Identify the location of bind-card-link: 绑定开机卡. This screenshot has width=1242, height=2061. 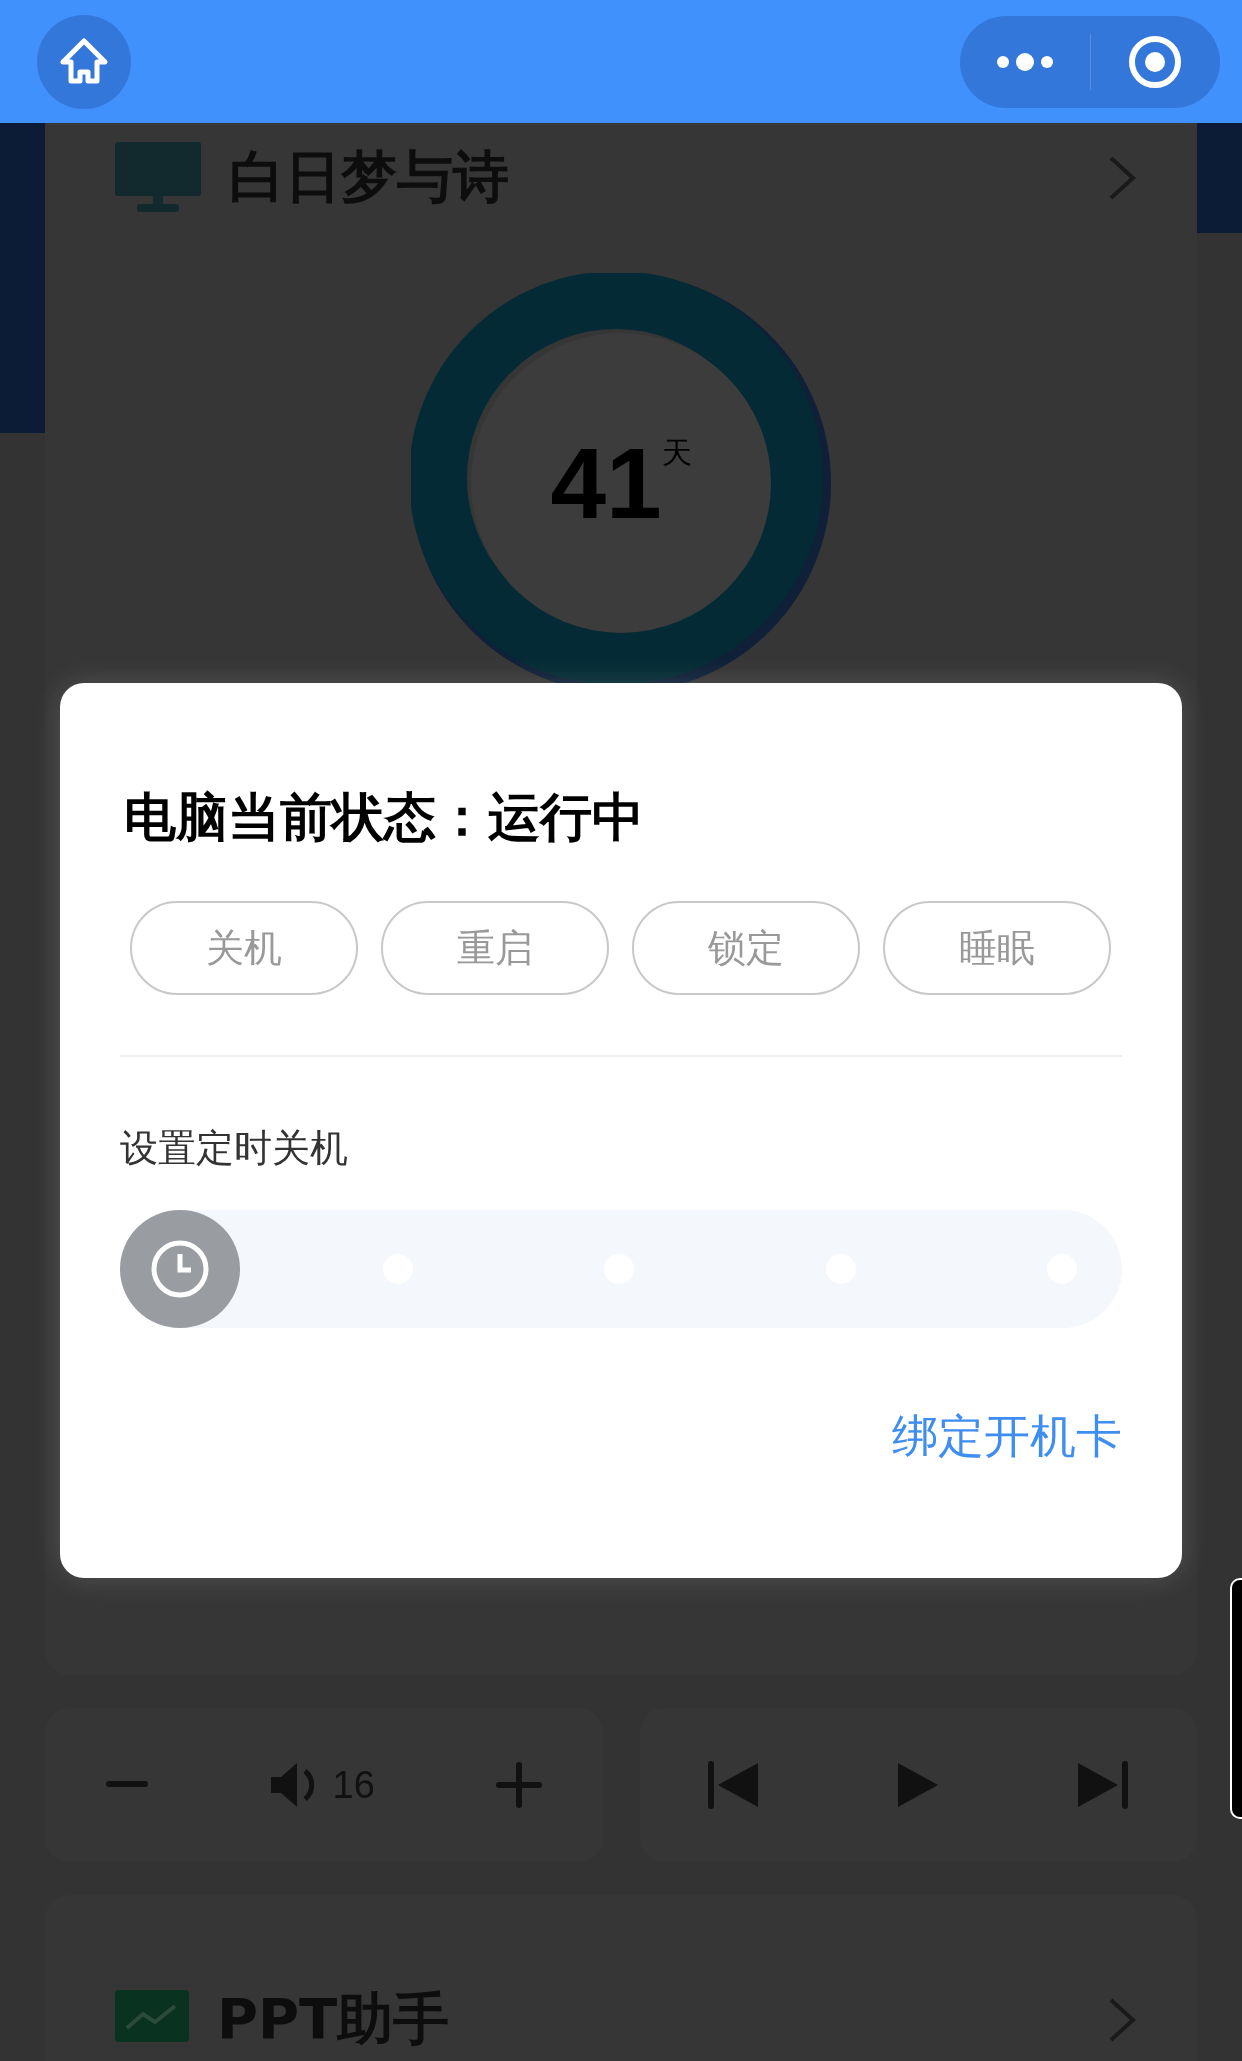
(1007, 1437).